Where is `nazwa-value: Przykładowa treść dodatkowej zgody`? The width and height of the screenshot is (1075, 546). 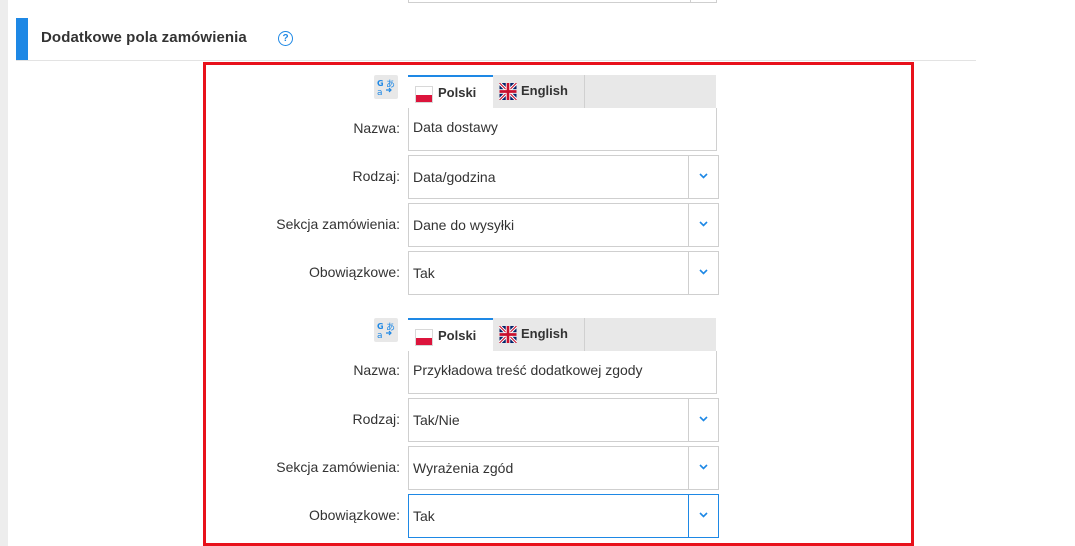 nazwa-value: Przykładowa treść dodatkowej zgody is located at coordinates (528, 370).